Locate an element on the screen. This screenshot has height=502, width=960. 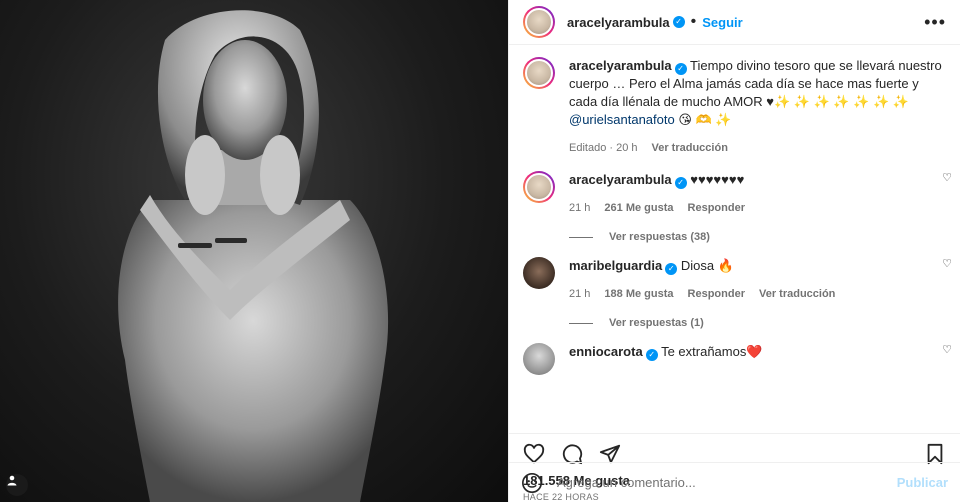
emoji-icon is located at coordinates (532, 483).